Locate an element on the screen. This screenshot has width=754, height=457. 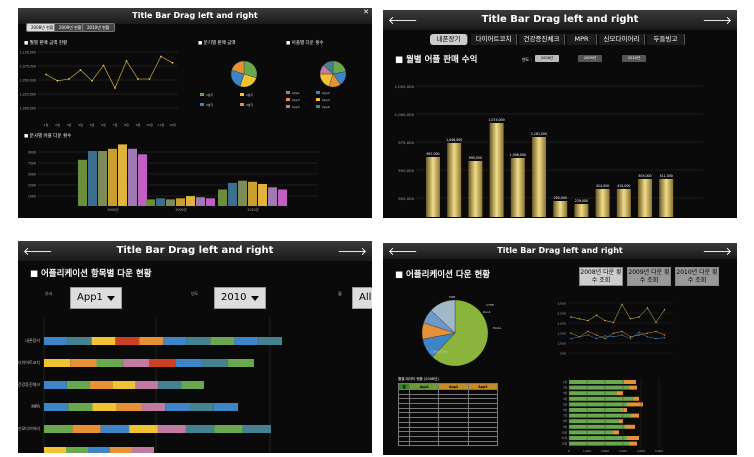
y-tick-label: 2,000 is located at coordinates (561, 324).